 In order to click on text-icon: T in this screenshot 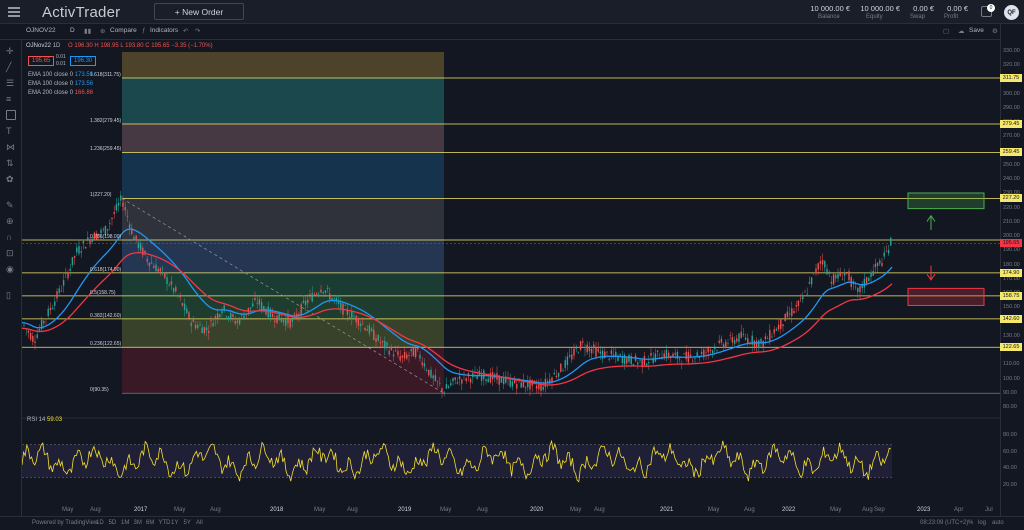, I will do `click(11, 131)`.